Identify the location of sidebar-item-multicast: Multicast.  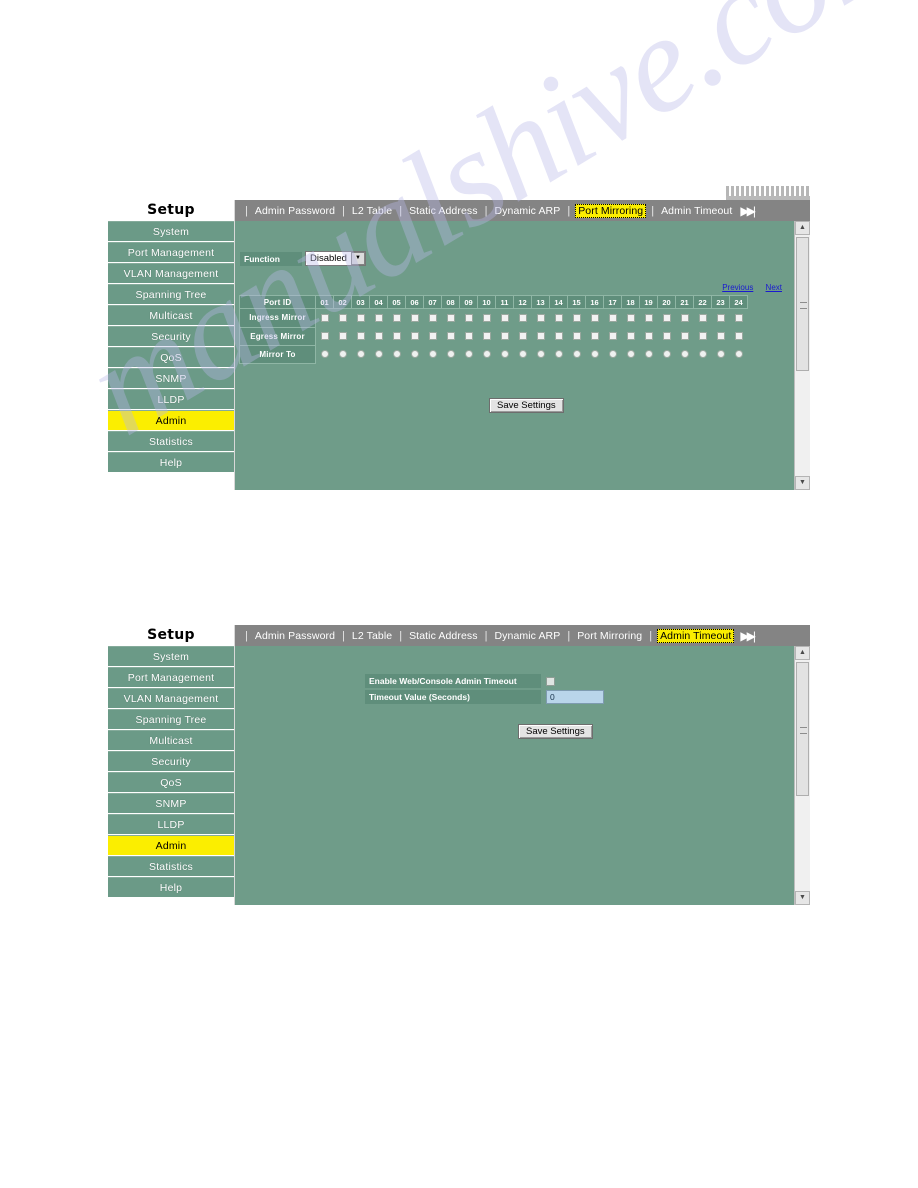
(171, 315).